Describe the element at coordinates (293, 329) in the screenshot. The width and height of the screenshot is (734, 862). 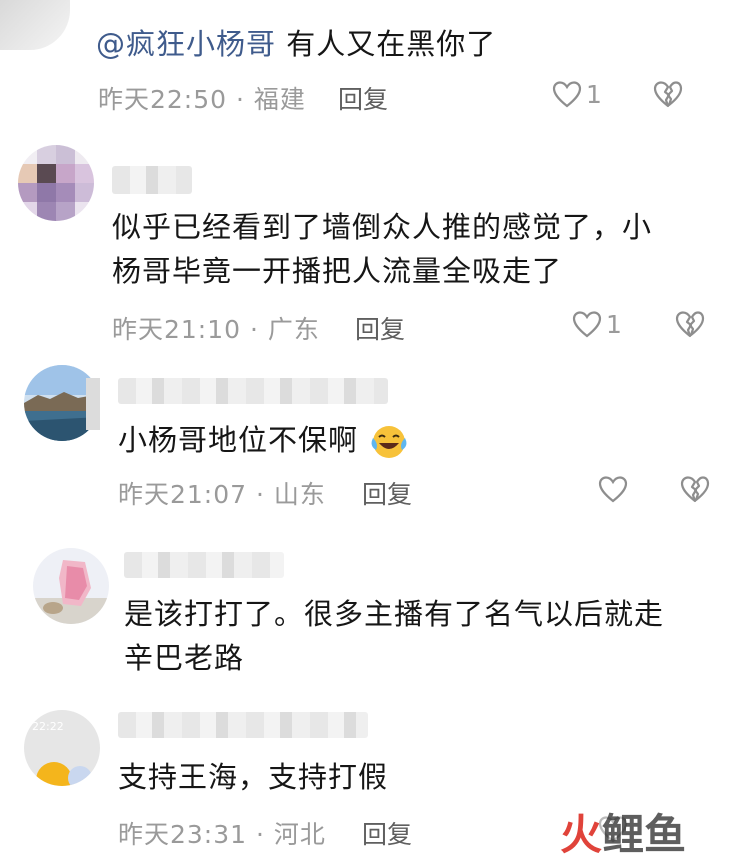
I see `location: 广东` at that location.